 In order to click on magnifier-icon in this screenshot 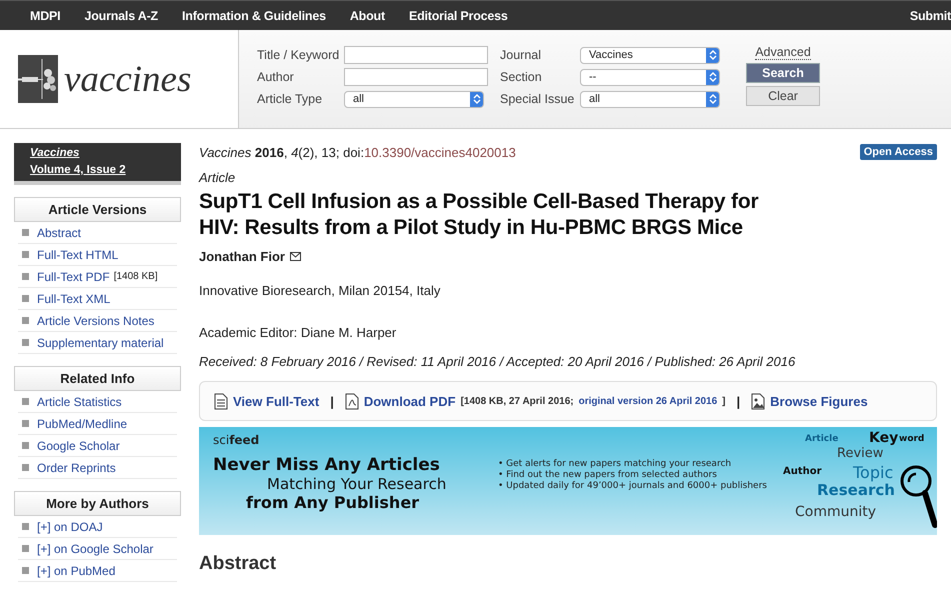, I will do `click(918, 496)`.